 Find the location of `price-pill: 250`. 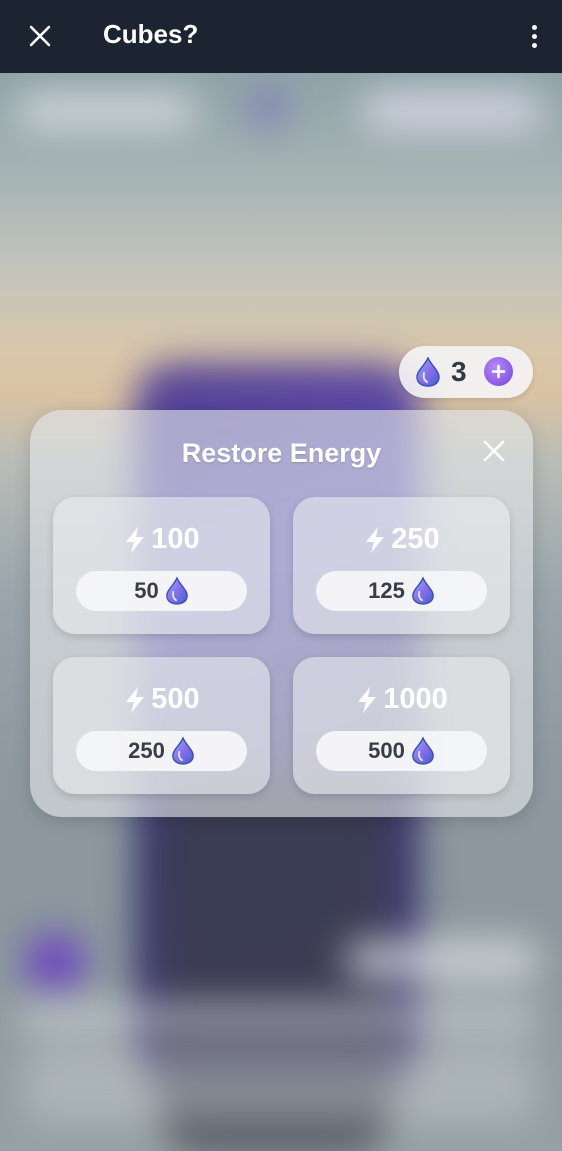

price-pill: 250 is located at coordinates (161, 751).